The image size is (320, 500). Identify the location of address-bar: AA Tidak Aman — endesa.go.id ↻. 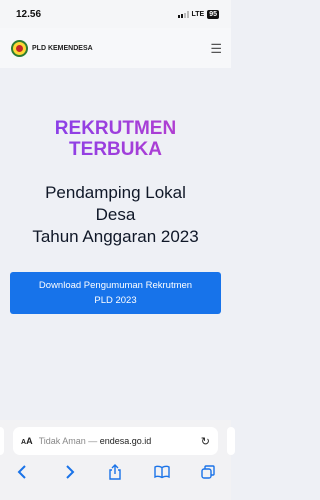
(115, 441).